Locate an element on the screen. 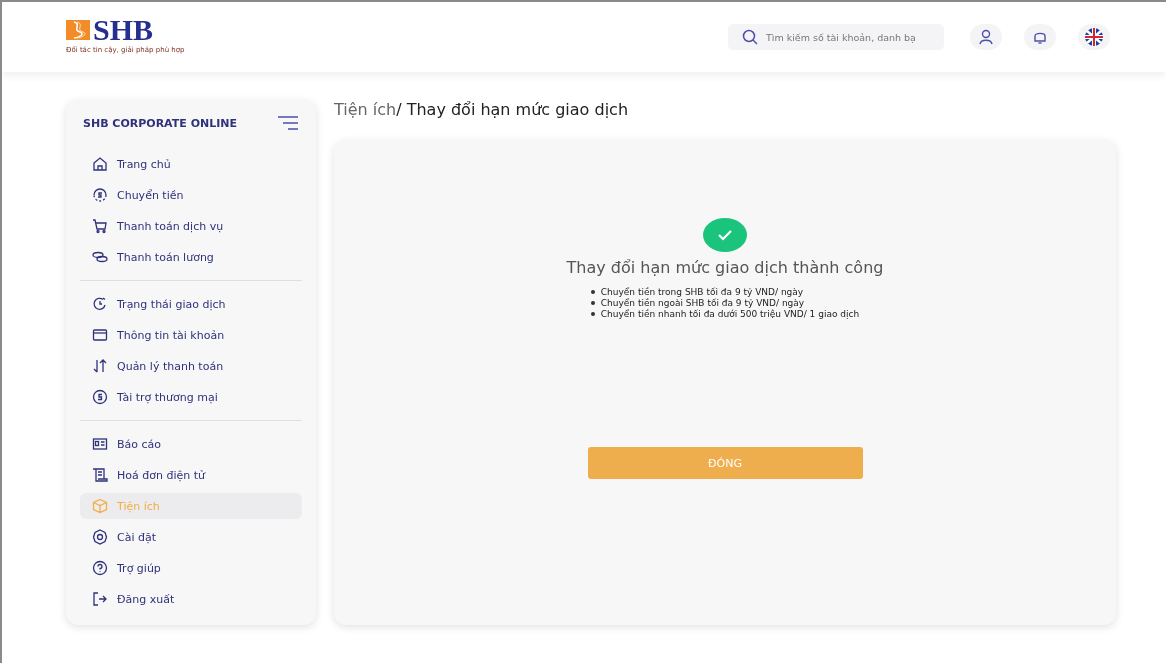  sidebar-item: Trang chủ is located at coordinates (191, 164).